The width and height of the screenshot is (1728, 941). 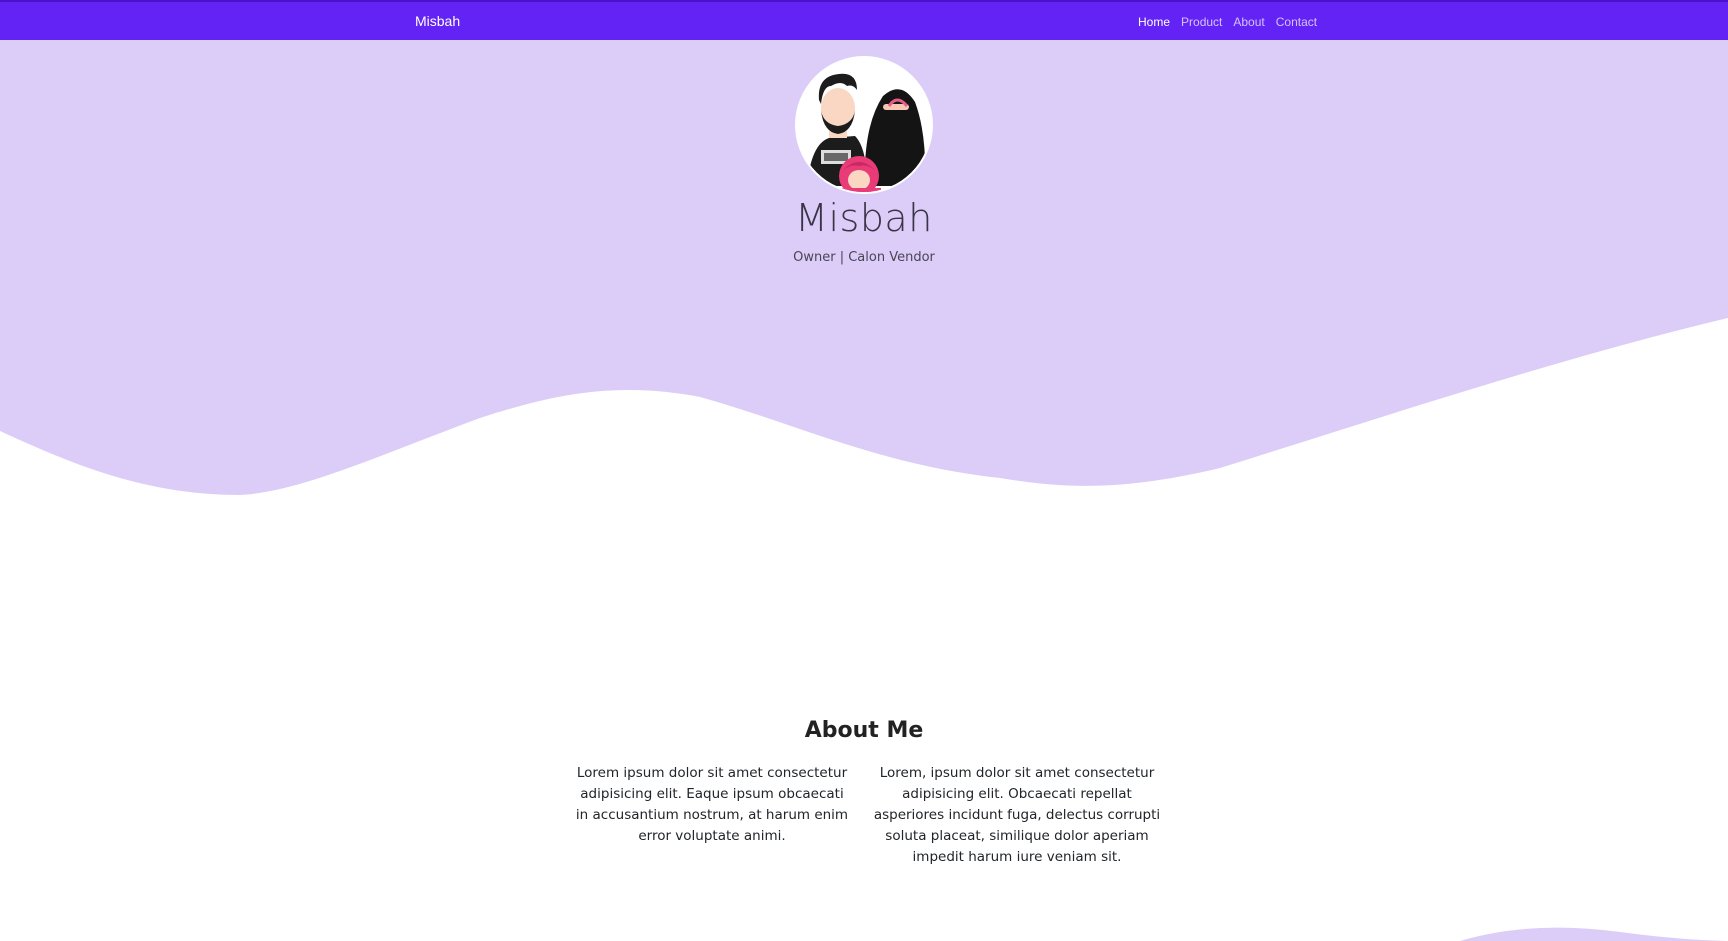 I want to click on nav-link-about: About, so click(x=1248, y=22).